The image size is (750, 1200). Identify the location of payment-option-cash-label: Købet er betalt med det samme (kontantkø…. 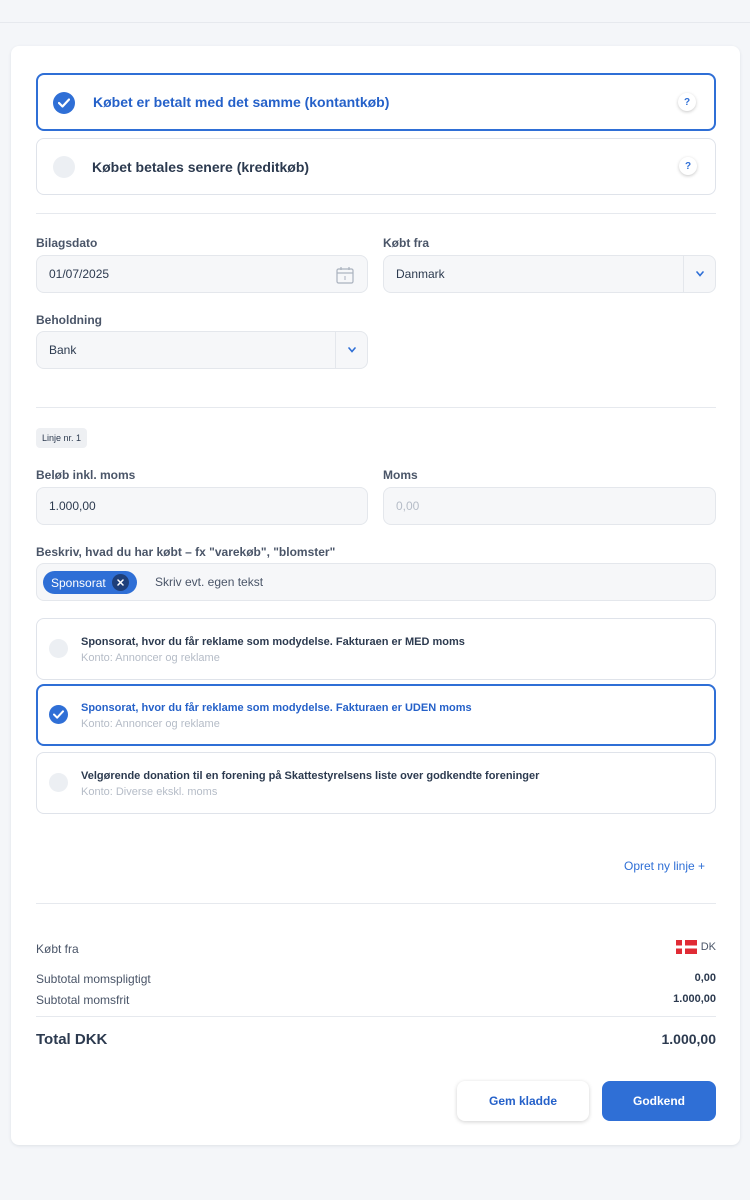
(241, 102).